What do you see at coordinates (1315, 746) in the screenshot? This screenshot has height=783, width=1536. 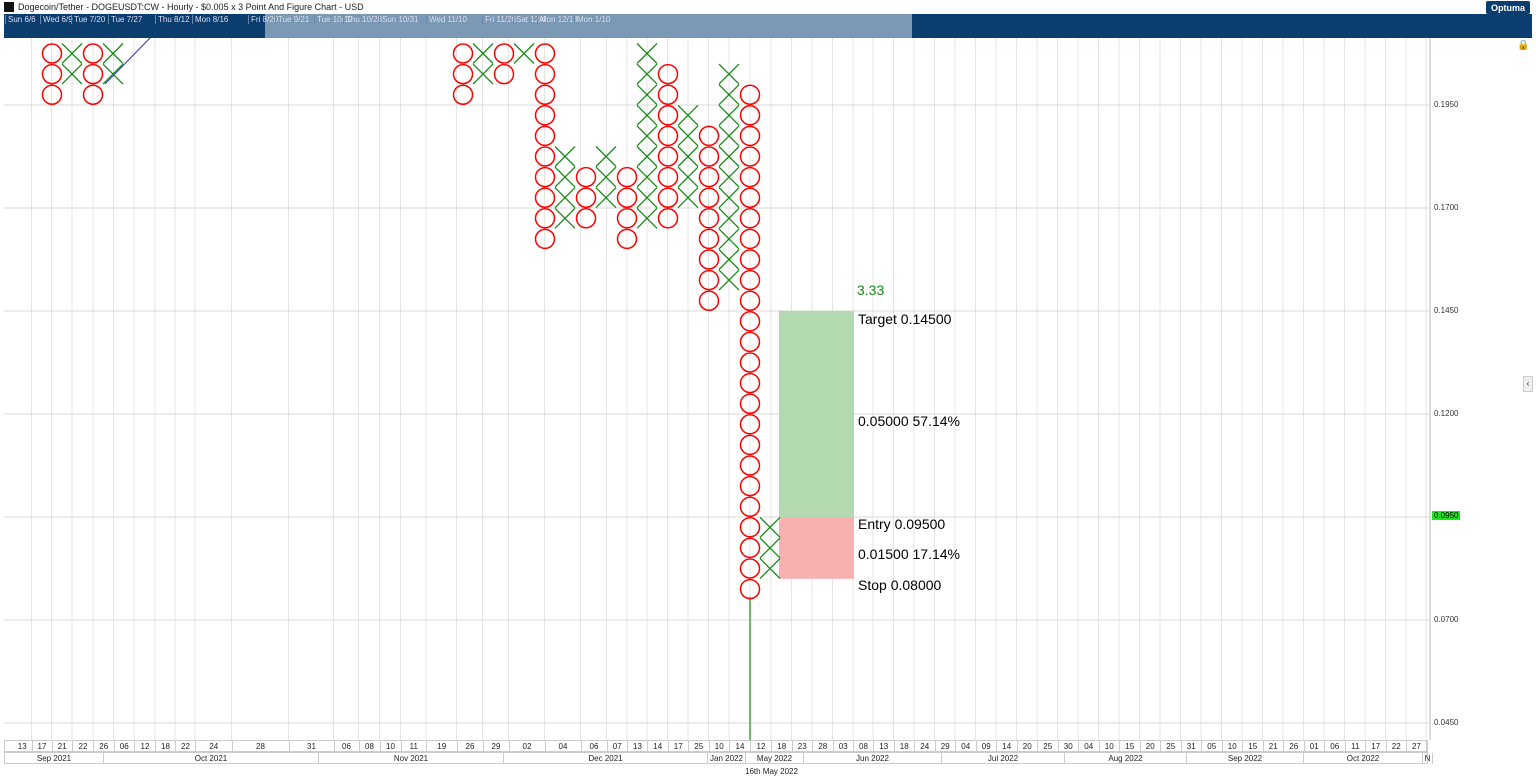 I see `x-tick-label: 01` at bounding box center [1315, 746].